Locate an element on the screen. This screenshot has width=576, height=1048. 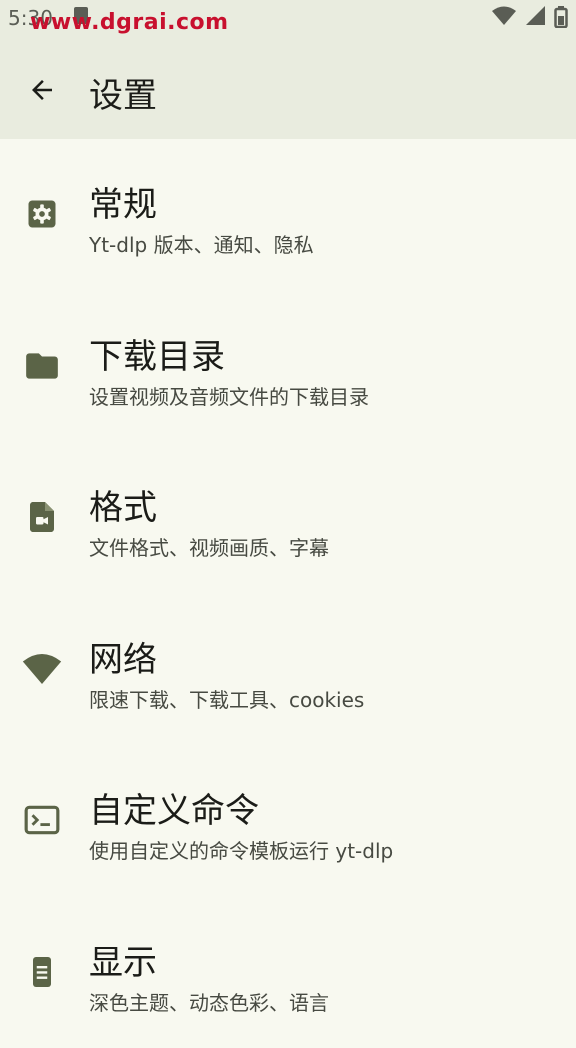
settings-item-network: 网络 限速下载、下载工具、cookies is located at coordinates (288, 670).